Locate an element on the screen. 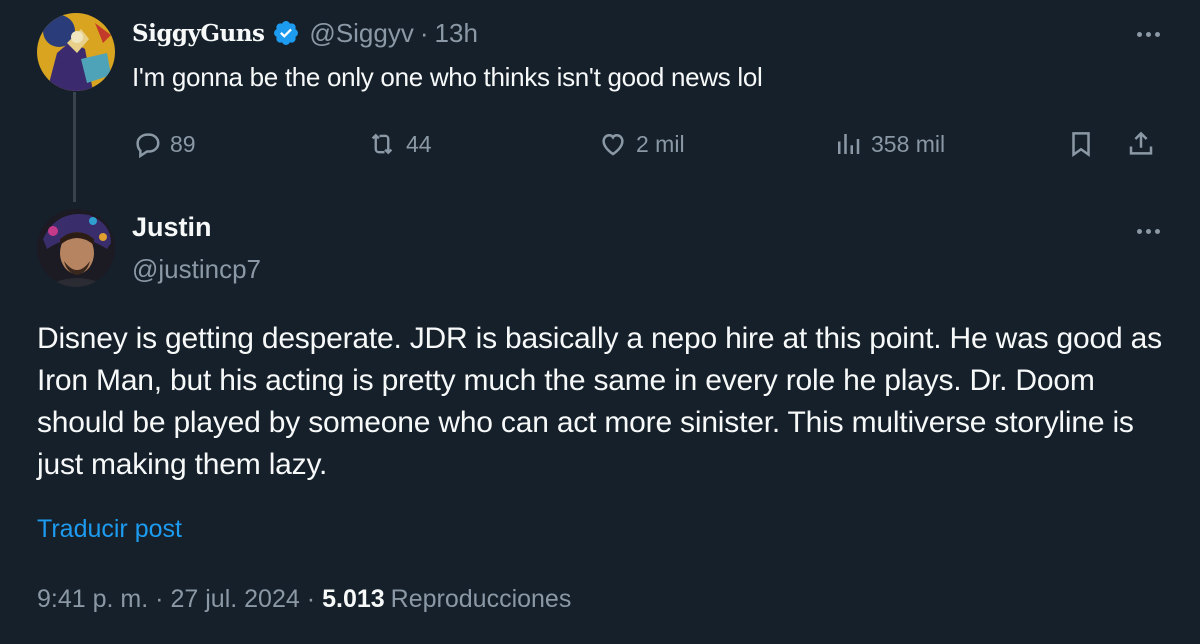 The width and height of the screenshot is (1200, 644). bookmark-icon is located at coordinates (1081, 145).